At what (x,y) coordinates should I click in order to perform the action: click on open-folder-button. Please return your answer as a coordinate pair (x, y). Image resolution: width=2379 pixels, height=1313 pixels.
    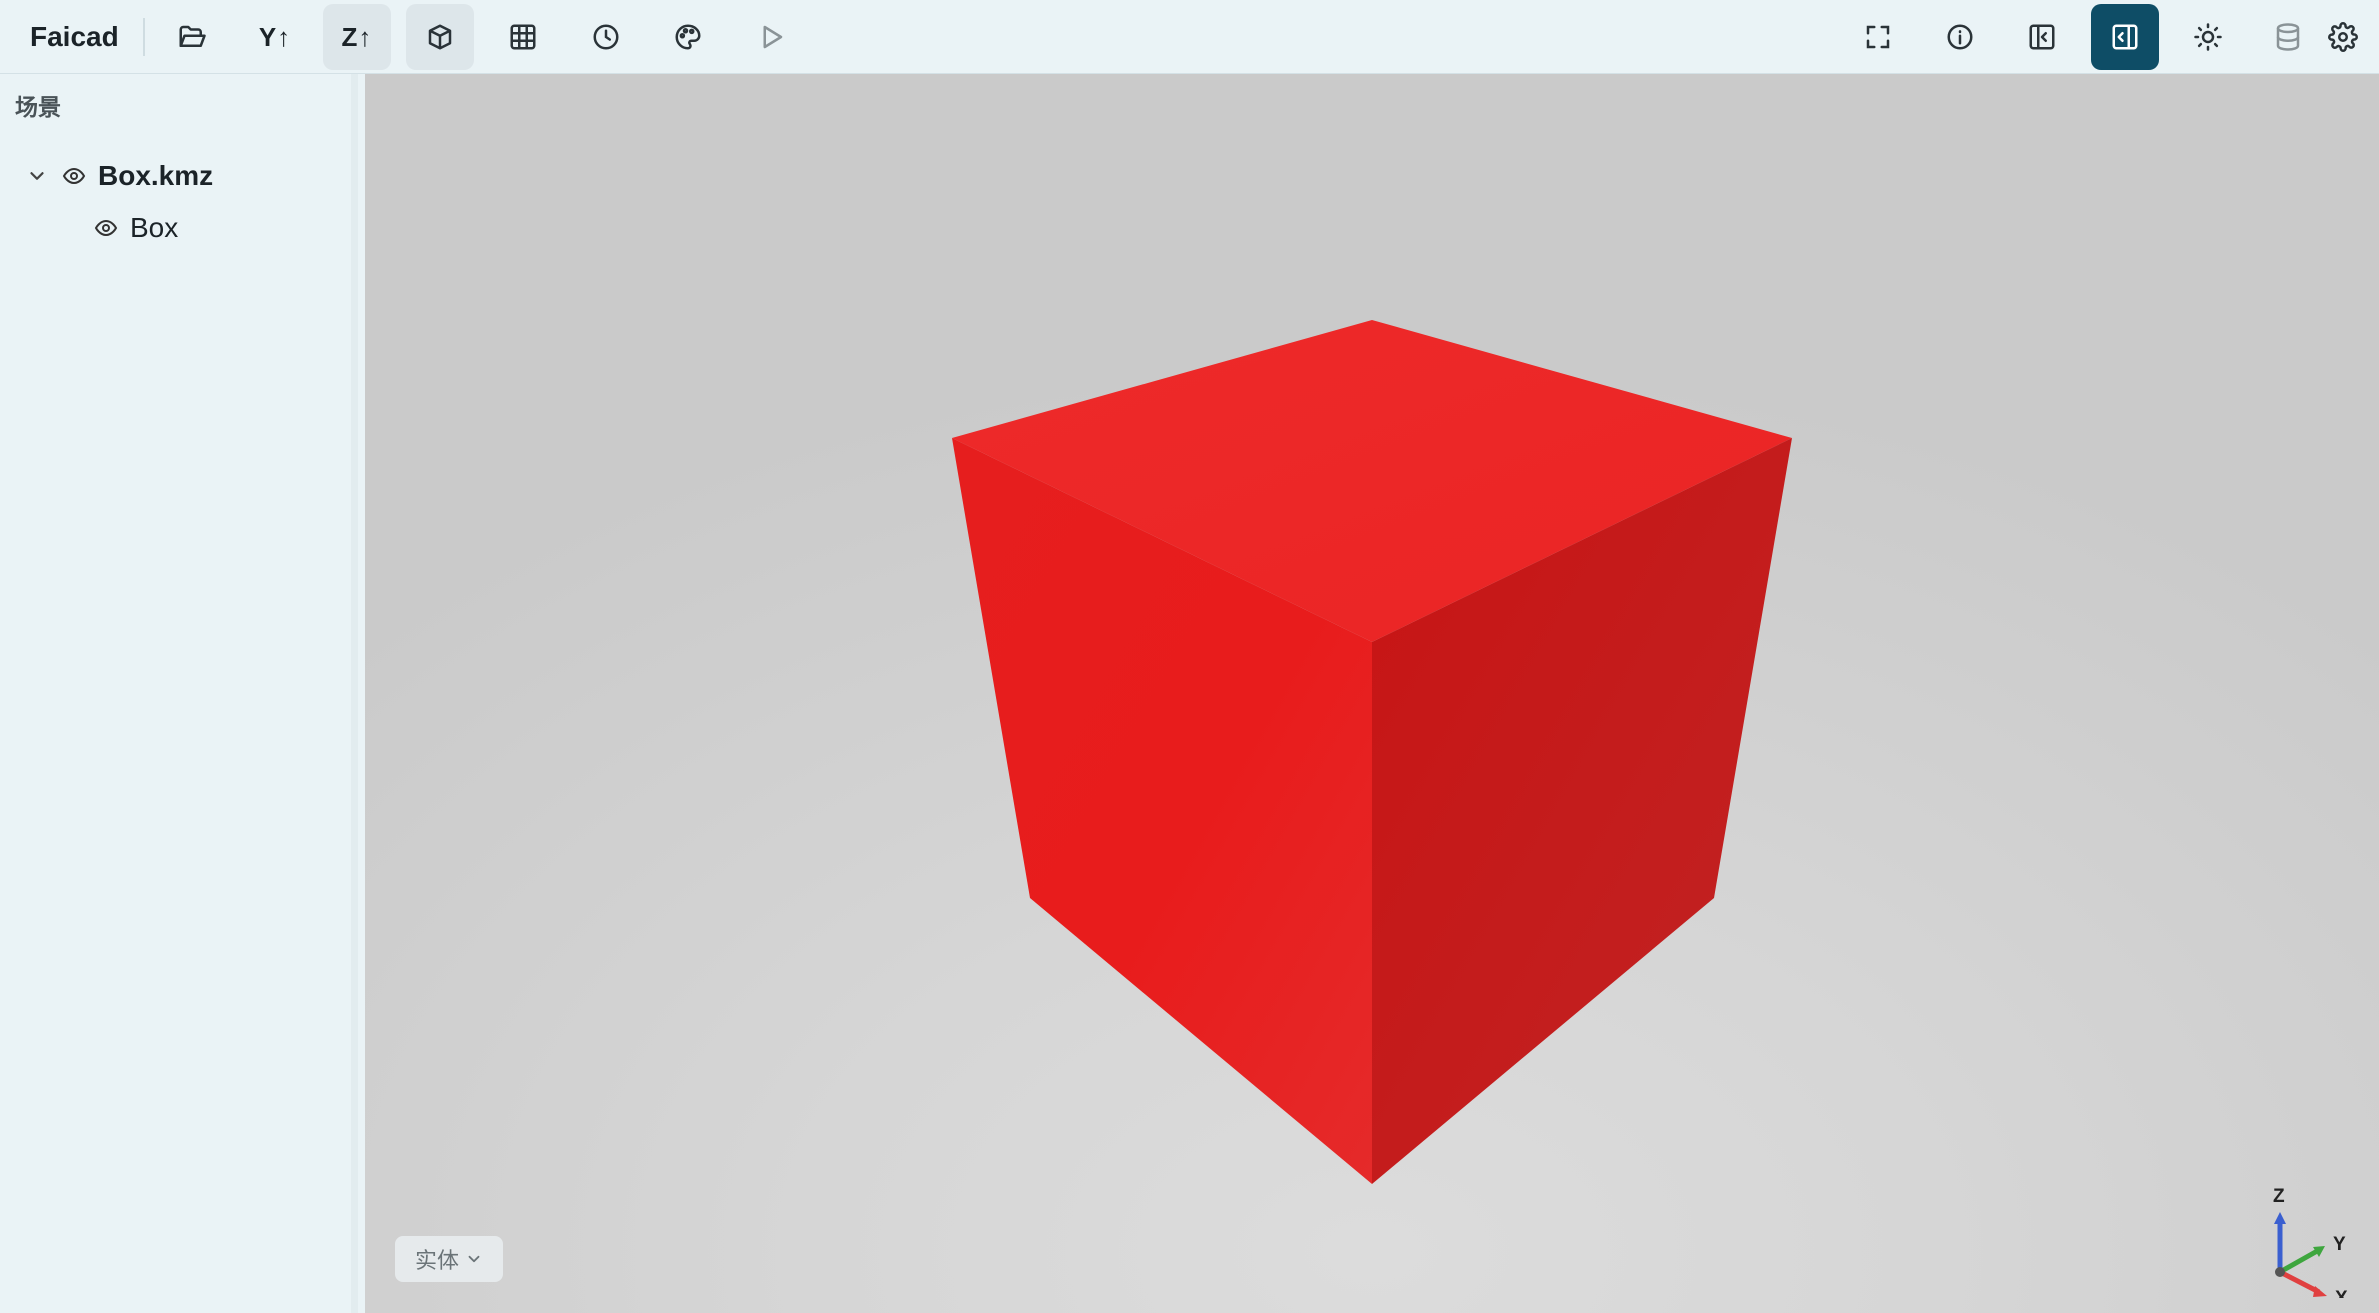
    Looking at the image, I should click on (192, 37).